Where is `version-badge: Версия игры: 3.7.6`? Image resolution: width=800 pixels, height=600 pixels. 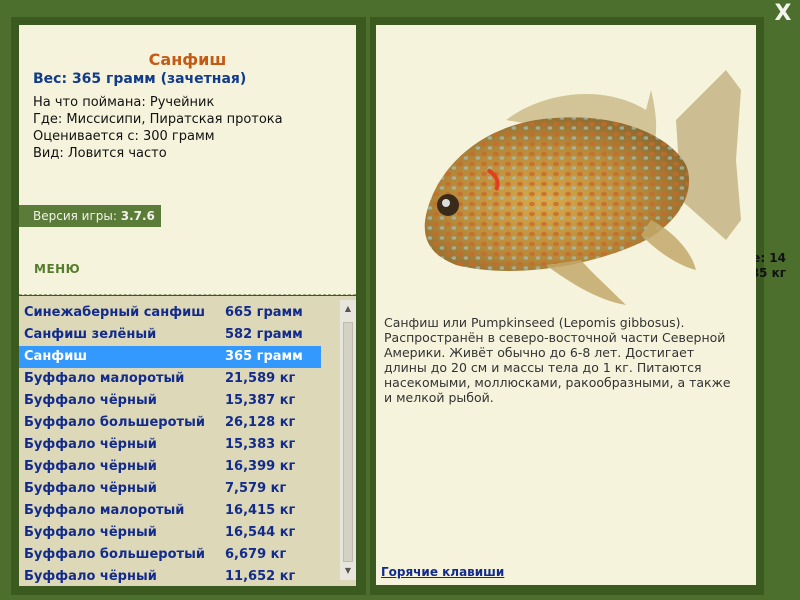 version-badge: Версия игры: 3.7.6 is located at coordinates (90, 216).